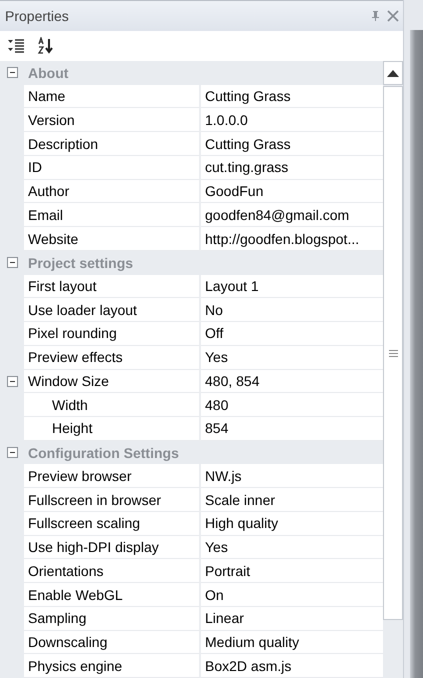 This screenshot has width=423, height=678. I want to click on property-name: Email, so click(112, 215).